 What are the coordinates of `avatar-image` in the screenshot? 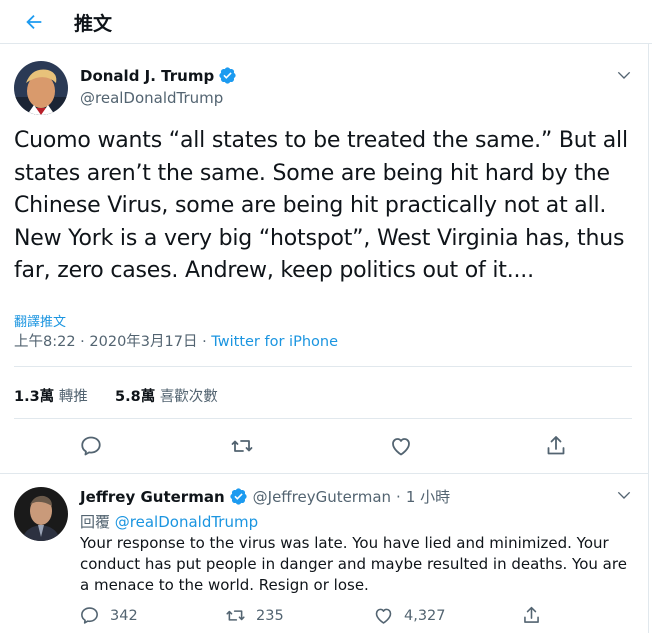 It's located at (41, 88).